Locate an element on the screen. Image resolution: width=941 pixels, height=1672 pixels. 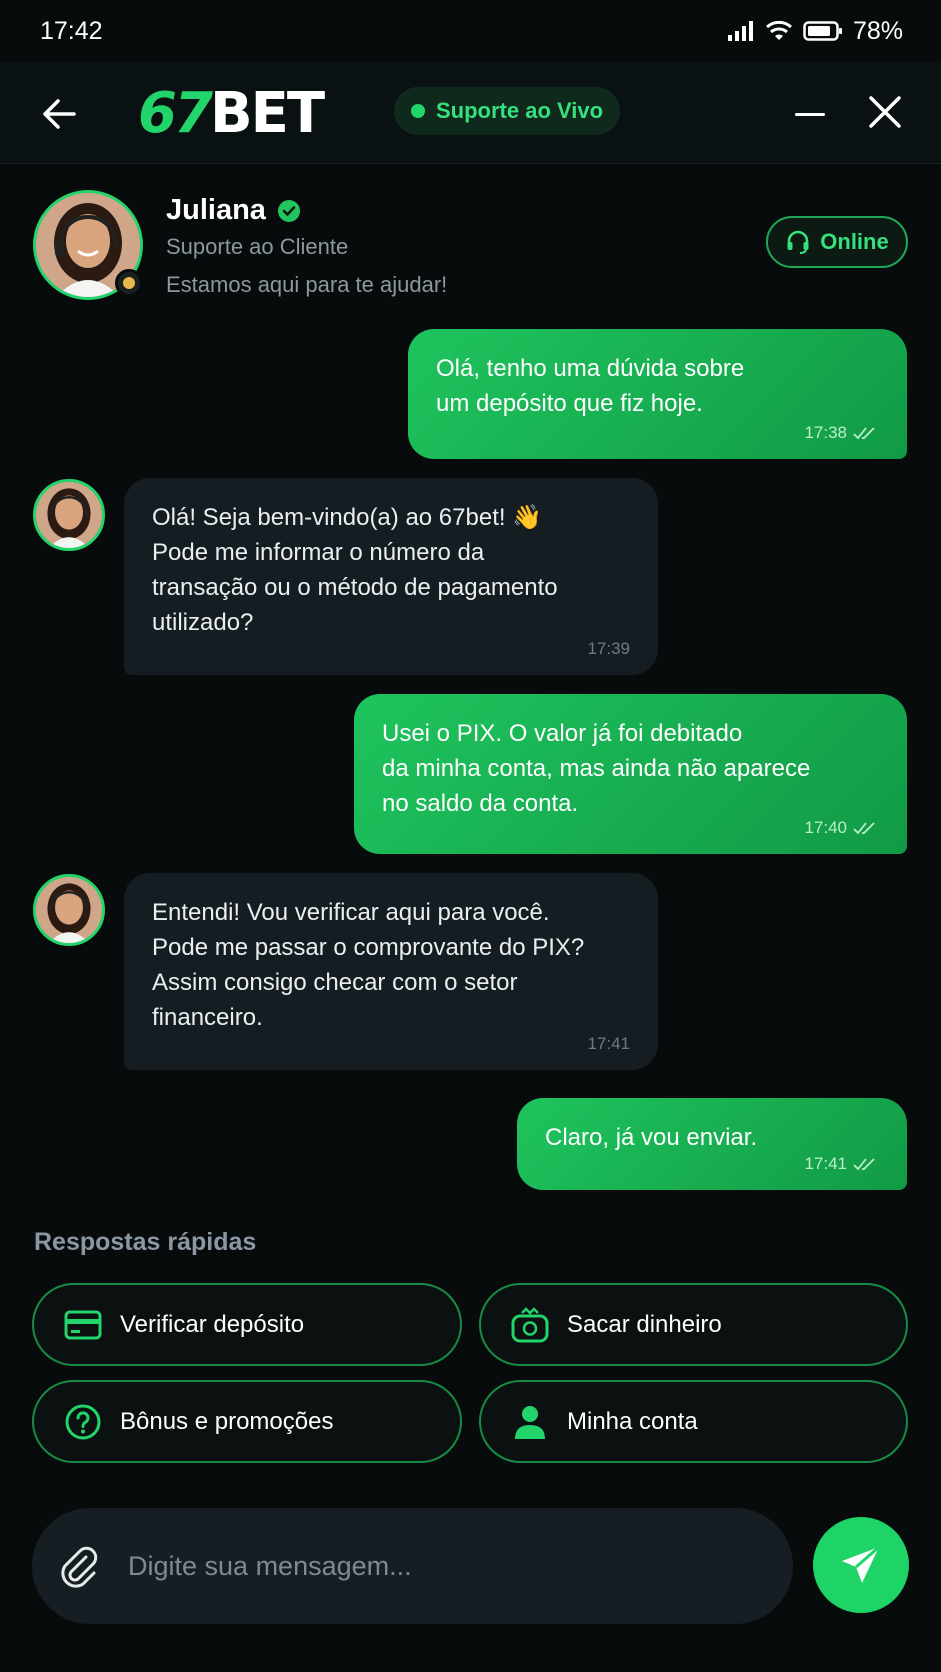
quick-reply-label: Bônus e promoções is located at coordinates (227, 1421).